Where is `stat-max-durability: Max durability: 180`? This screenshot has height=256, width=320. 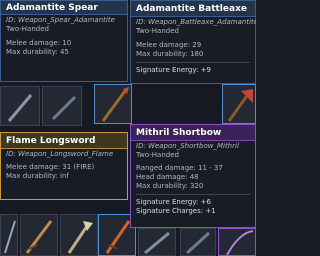
stat-max-durability: Max durability: 180 is located at coordinates (170, 54).